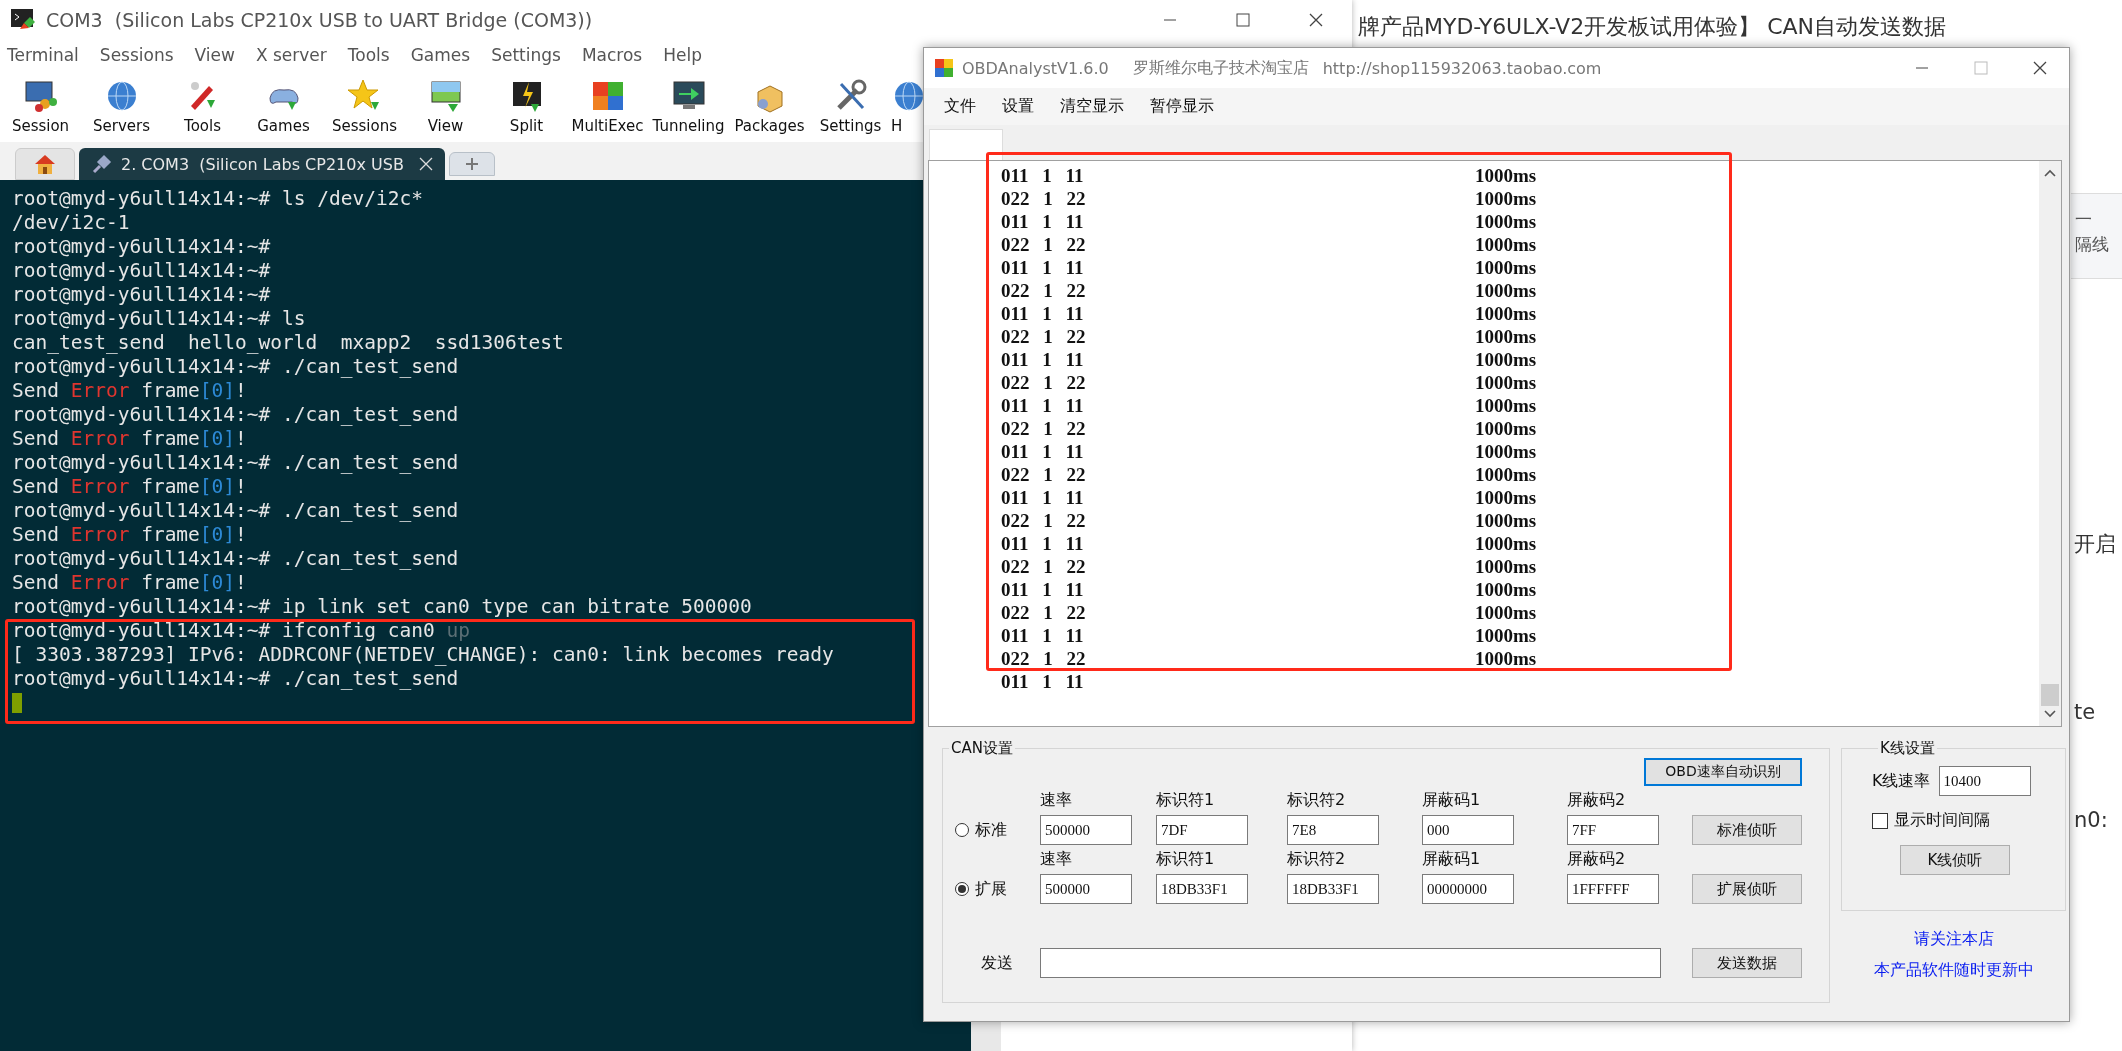 This screenshot has height=1051, width=2122. What do you see at coordinates (526, 55) in the screenshot?
I see `menu-item: Settings` at bounding box center [526, 55].